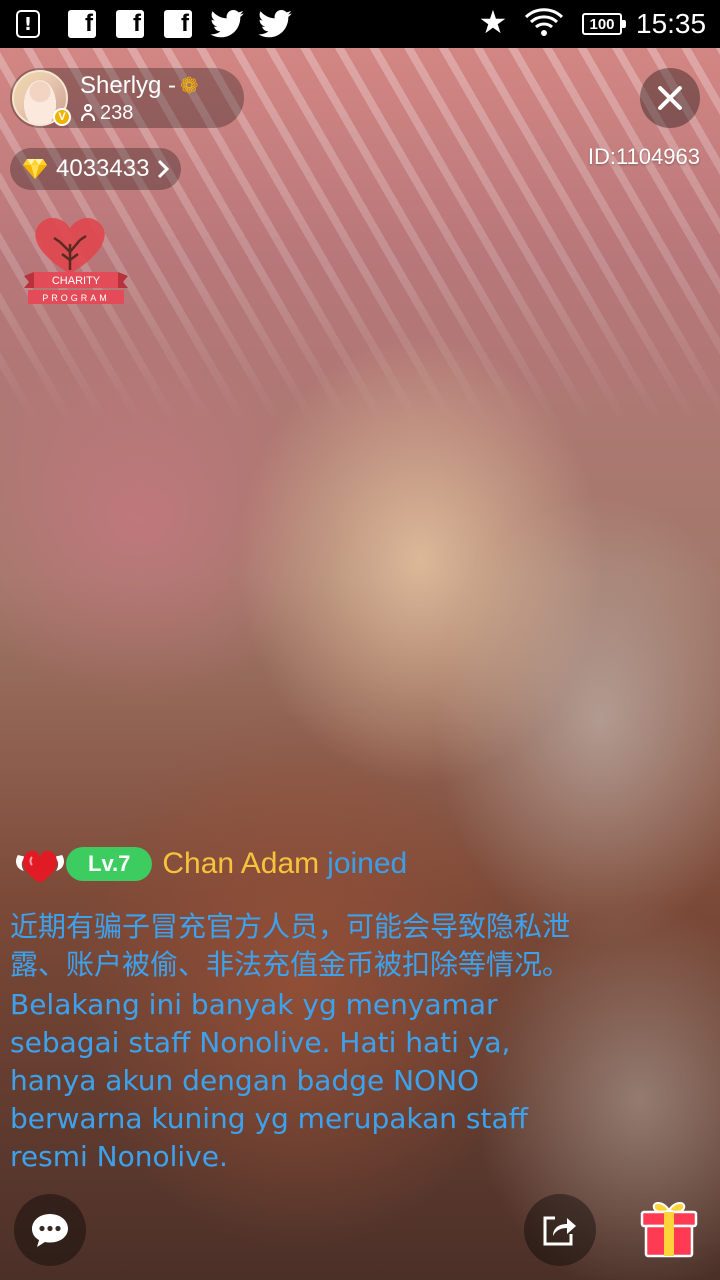  I want to click on charity-heart-icon: CHARITY PROGRAM, so click(76, 260).